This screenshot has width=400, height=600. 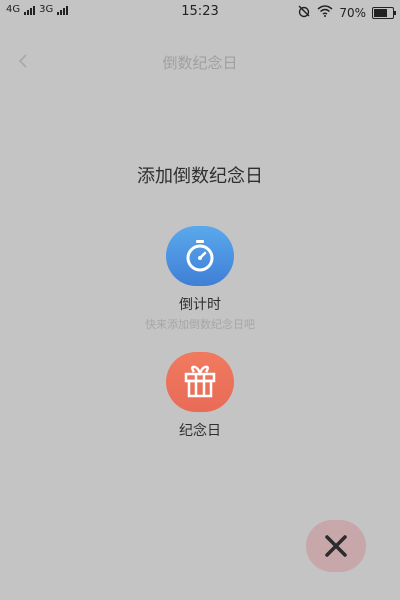 I want to click on stopwatch-icon, so click(x=200, y=256).